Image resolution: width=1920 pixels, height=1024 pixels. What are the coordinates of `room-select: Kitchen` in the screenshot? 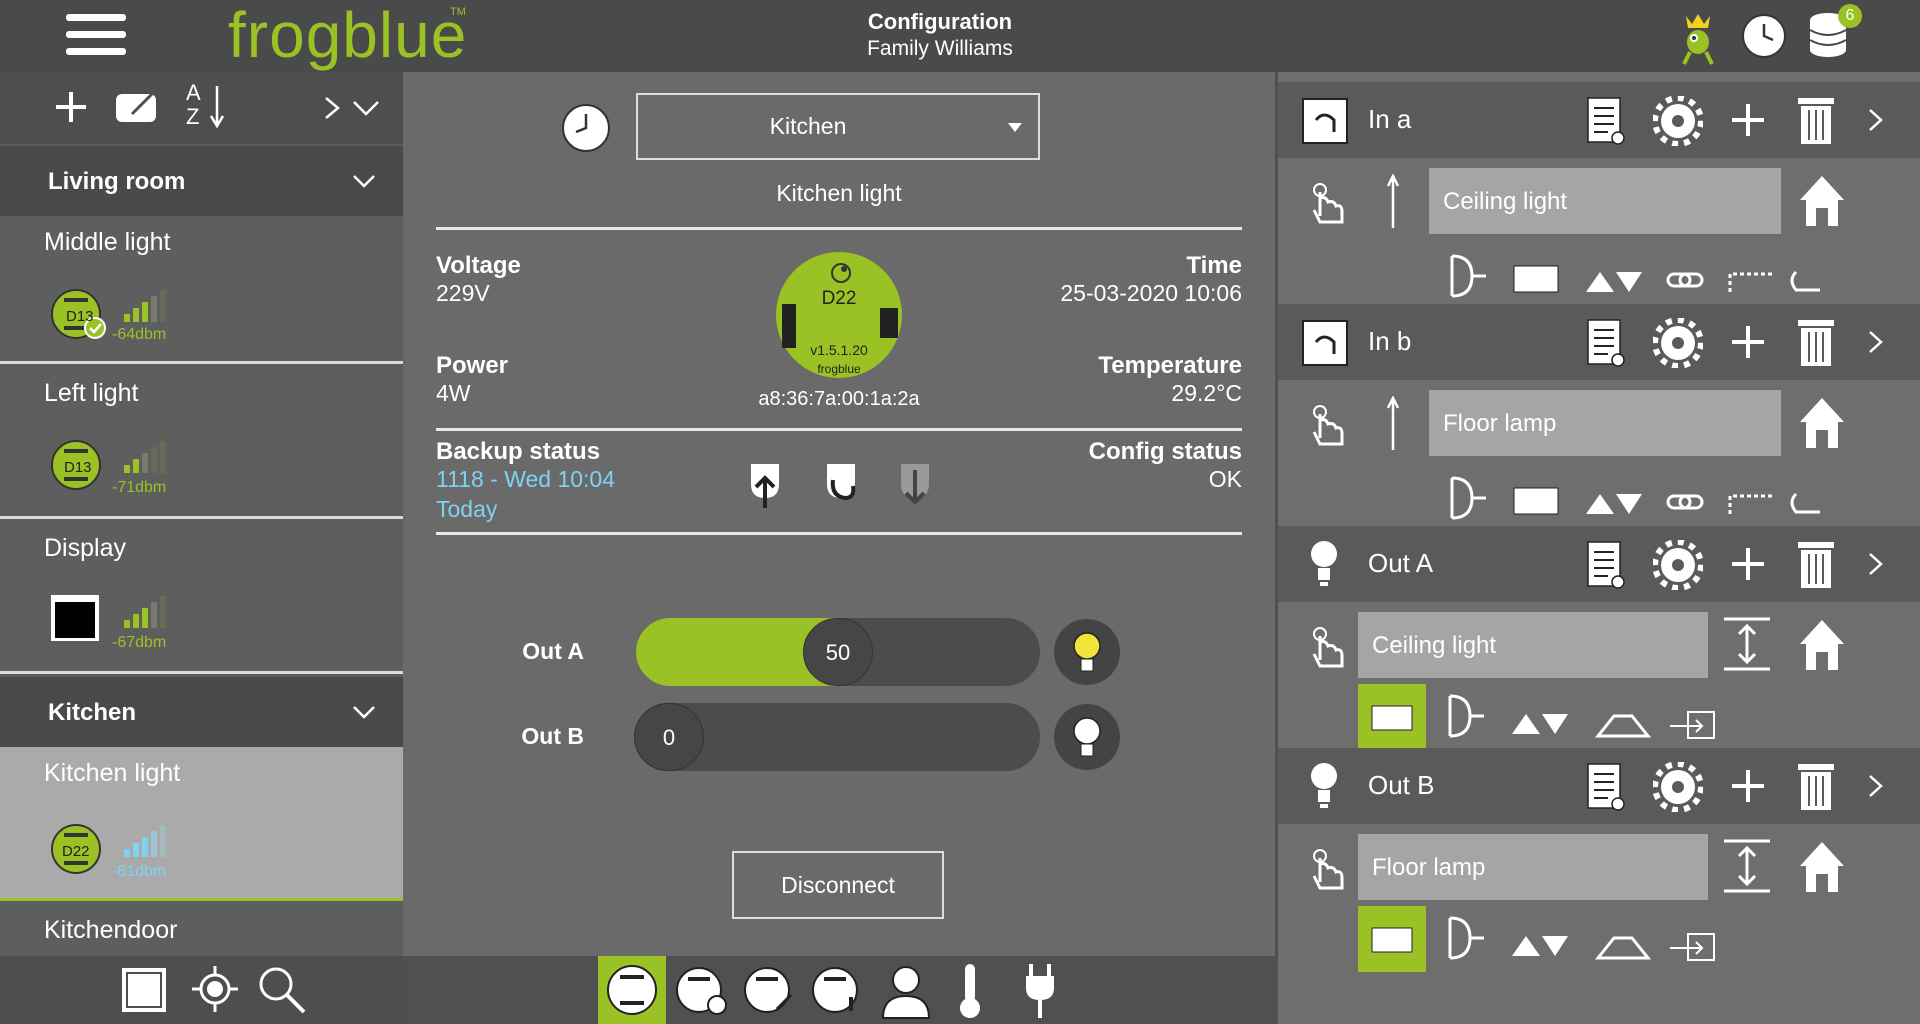 It's located at (838, 126).